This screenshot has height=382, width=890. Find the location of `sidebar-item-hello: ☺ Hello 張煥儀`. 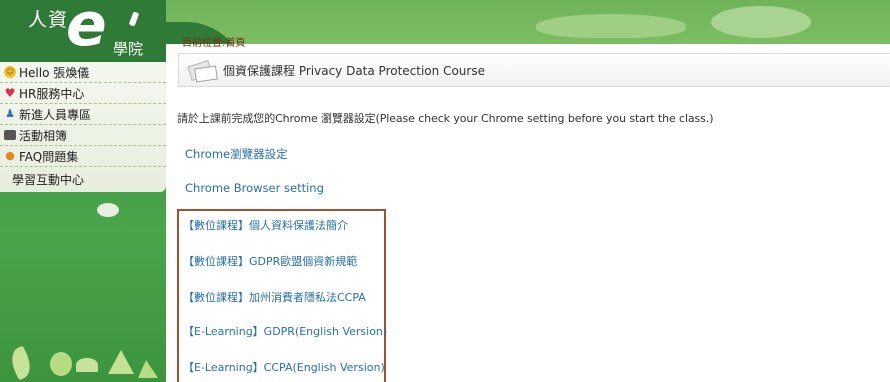

sidebar-item-hello: ☺ Hello 張煥儀 is located at coordinates (83, 72).